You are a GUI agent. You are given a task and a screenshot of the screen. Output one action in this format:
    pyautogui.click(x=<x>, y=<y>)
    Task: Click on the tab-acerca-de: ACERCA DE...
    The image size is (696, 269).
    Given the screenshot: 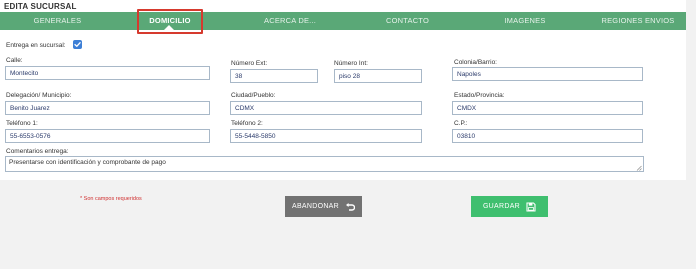 What is the action you would take?
    pyautogui.click(x=290, y=21)
    